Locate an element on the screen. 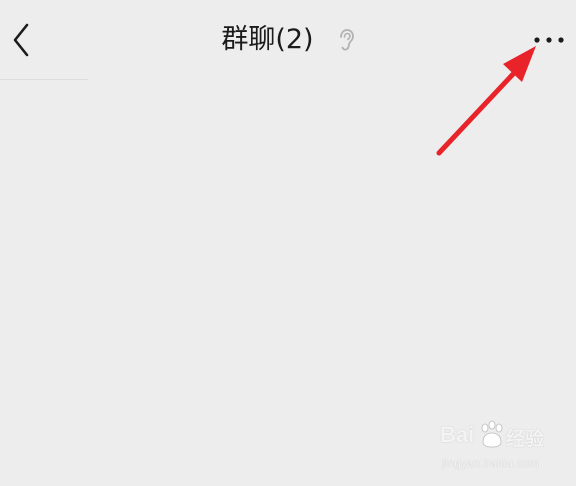 Image resolution: width=576 pixels, height=486 pixels. page-title: 群聊(2) is located at coordinates (267, 39).